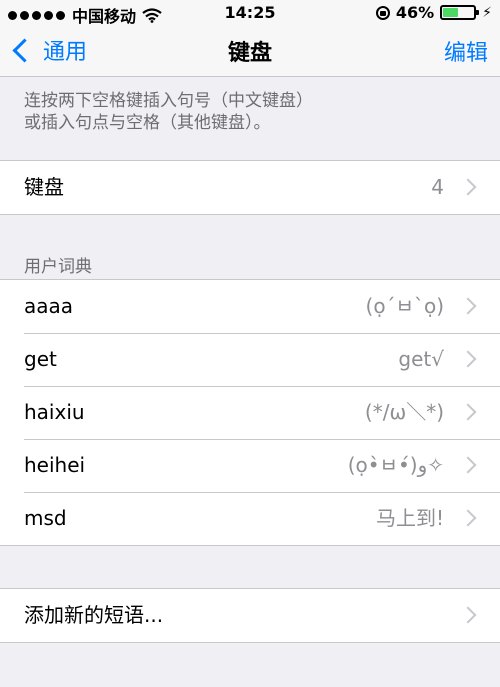  What do you see at coordinates (450, 12) in the screenshot?
I see `battery-level-fill` at bounding box center [450, 12].